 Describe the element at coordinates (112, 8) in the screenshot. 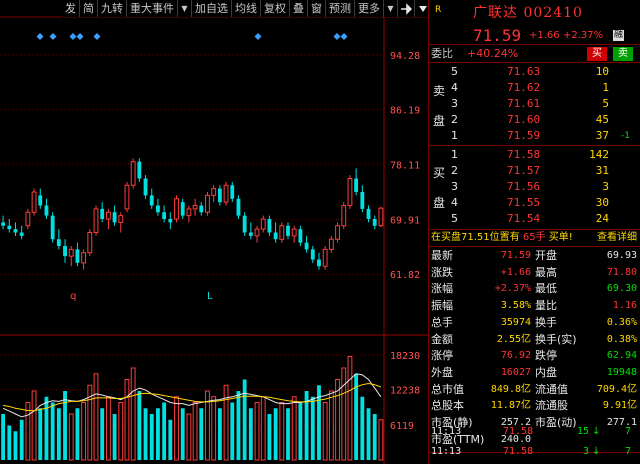

I see `toolbar-button-jiuzhuan: 九转` at that location.